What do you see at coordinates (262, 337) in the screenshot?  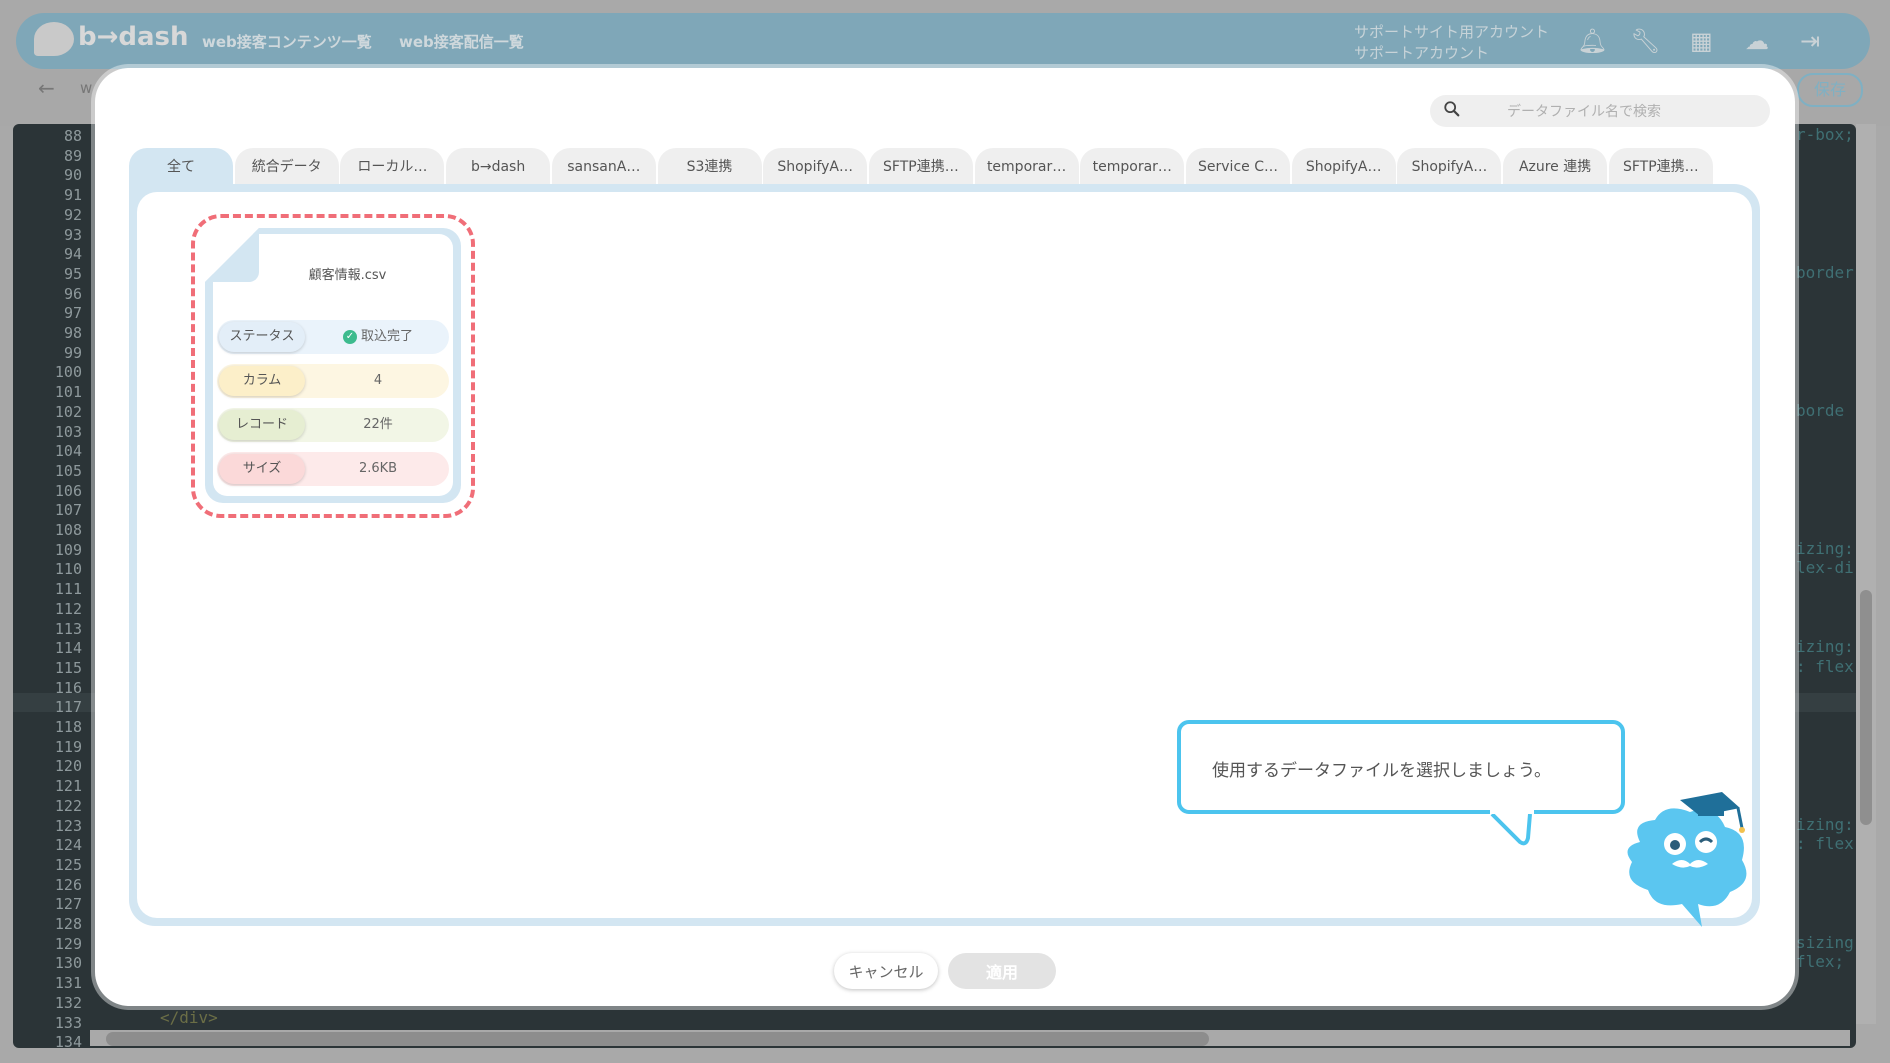 I see `status-label: ステータス` at bounding box center [262, 337].